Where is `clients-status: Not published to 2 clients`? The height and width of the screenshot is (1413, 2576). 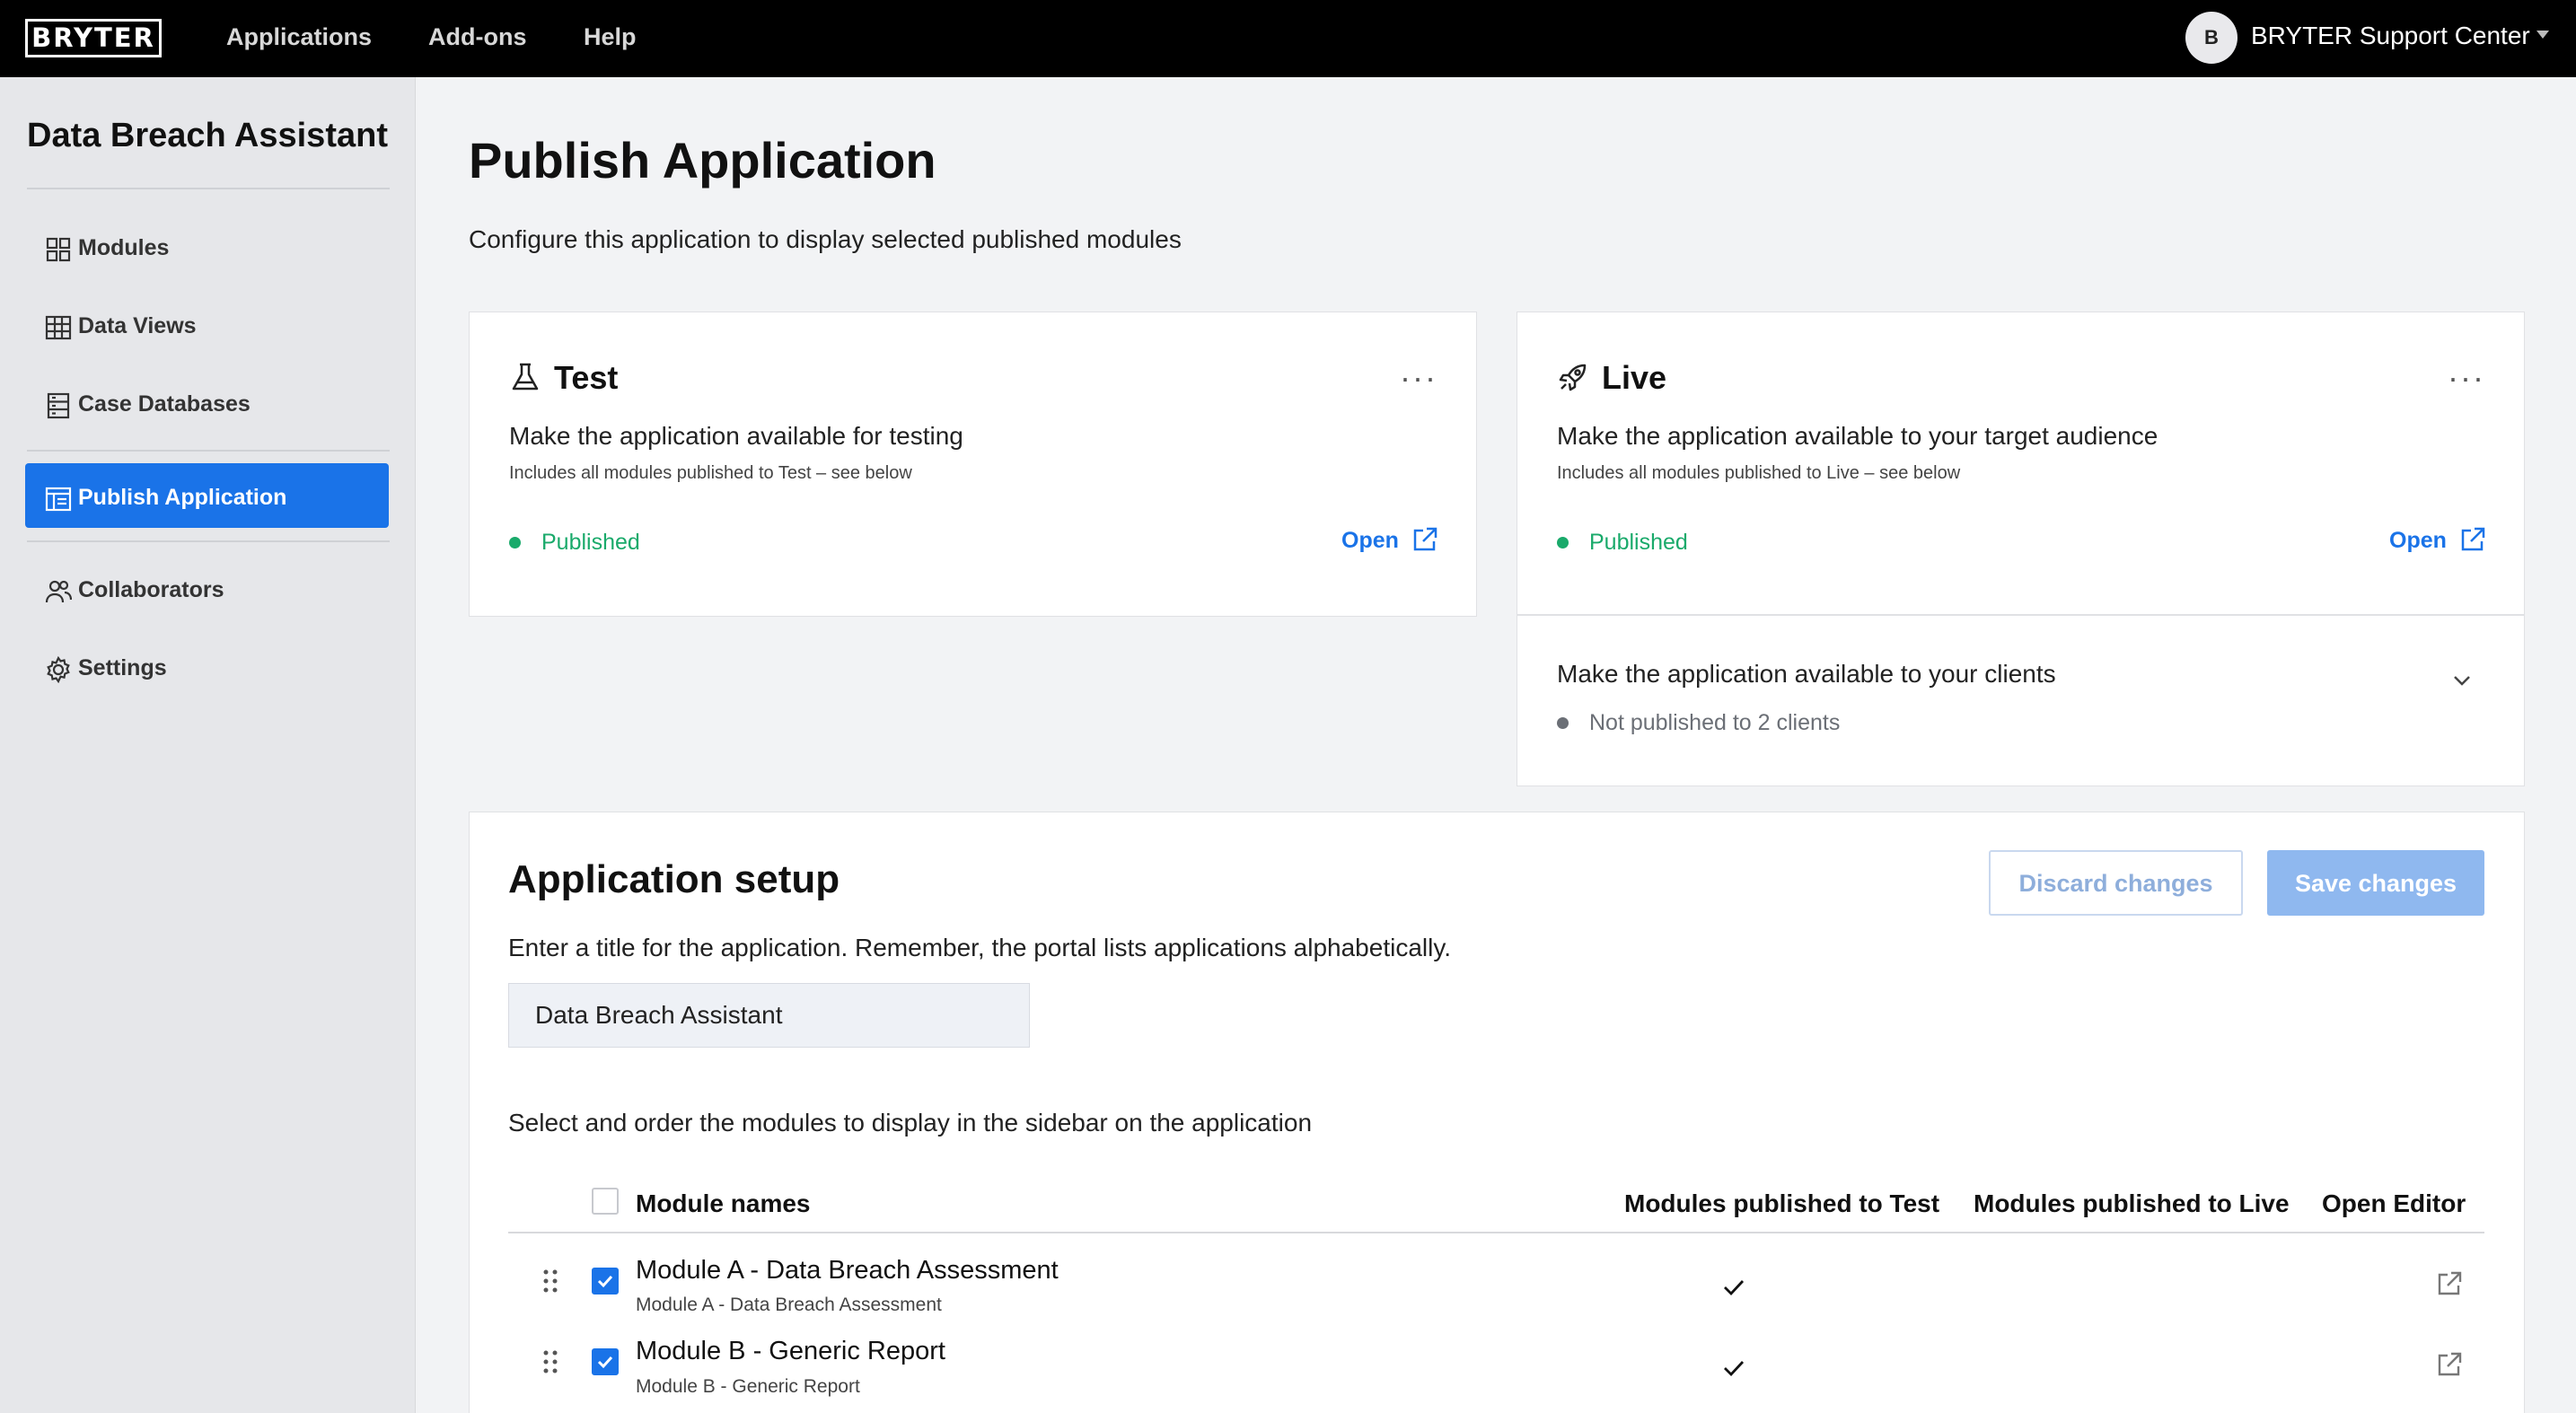
clients-status: Not published to 2 clients is located at coordinates (1715, 722).